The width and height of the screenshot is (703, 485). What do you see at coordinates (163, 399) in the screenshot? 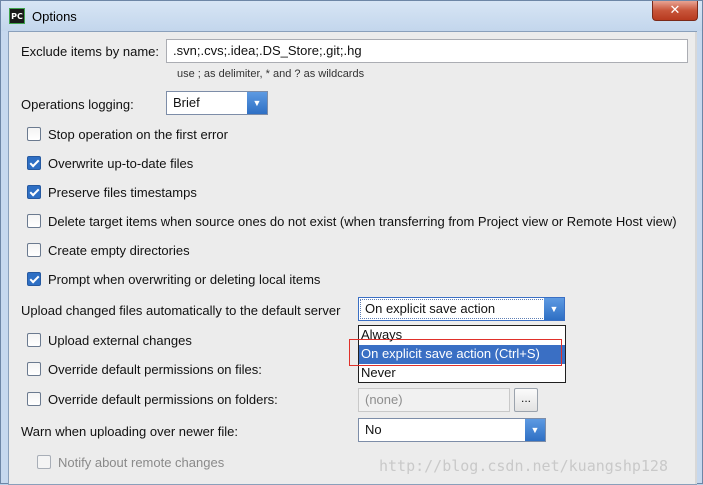
I see `checkbox-label: Override default permissions on folders:` at bounding box center [163, 399].